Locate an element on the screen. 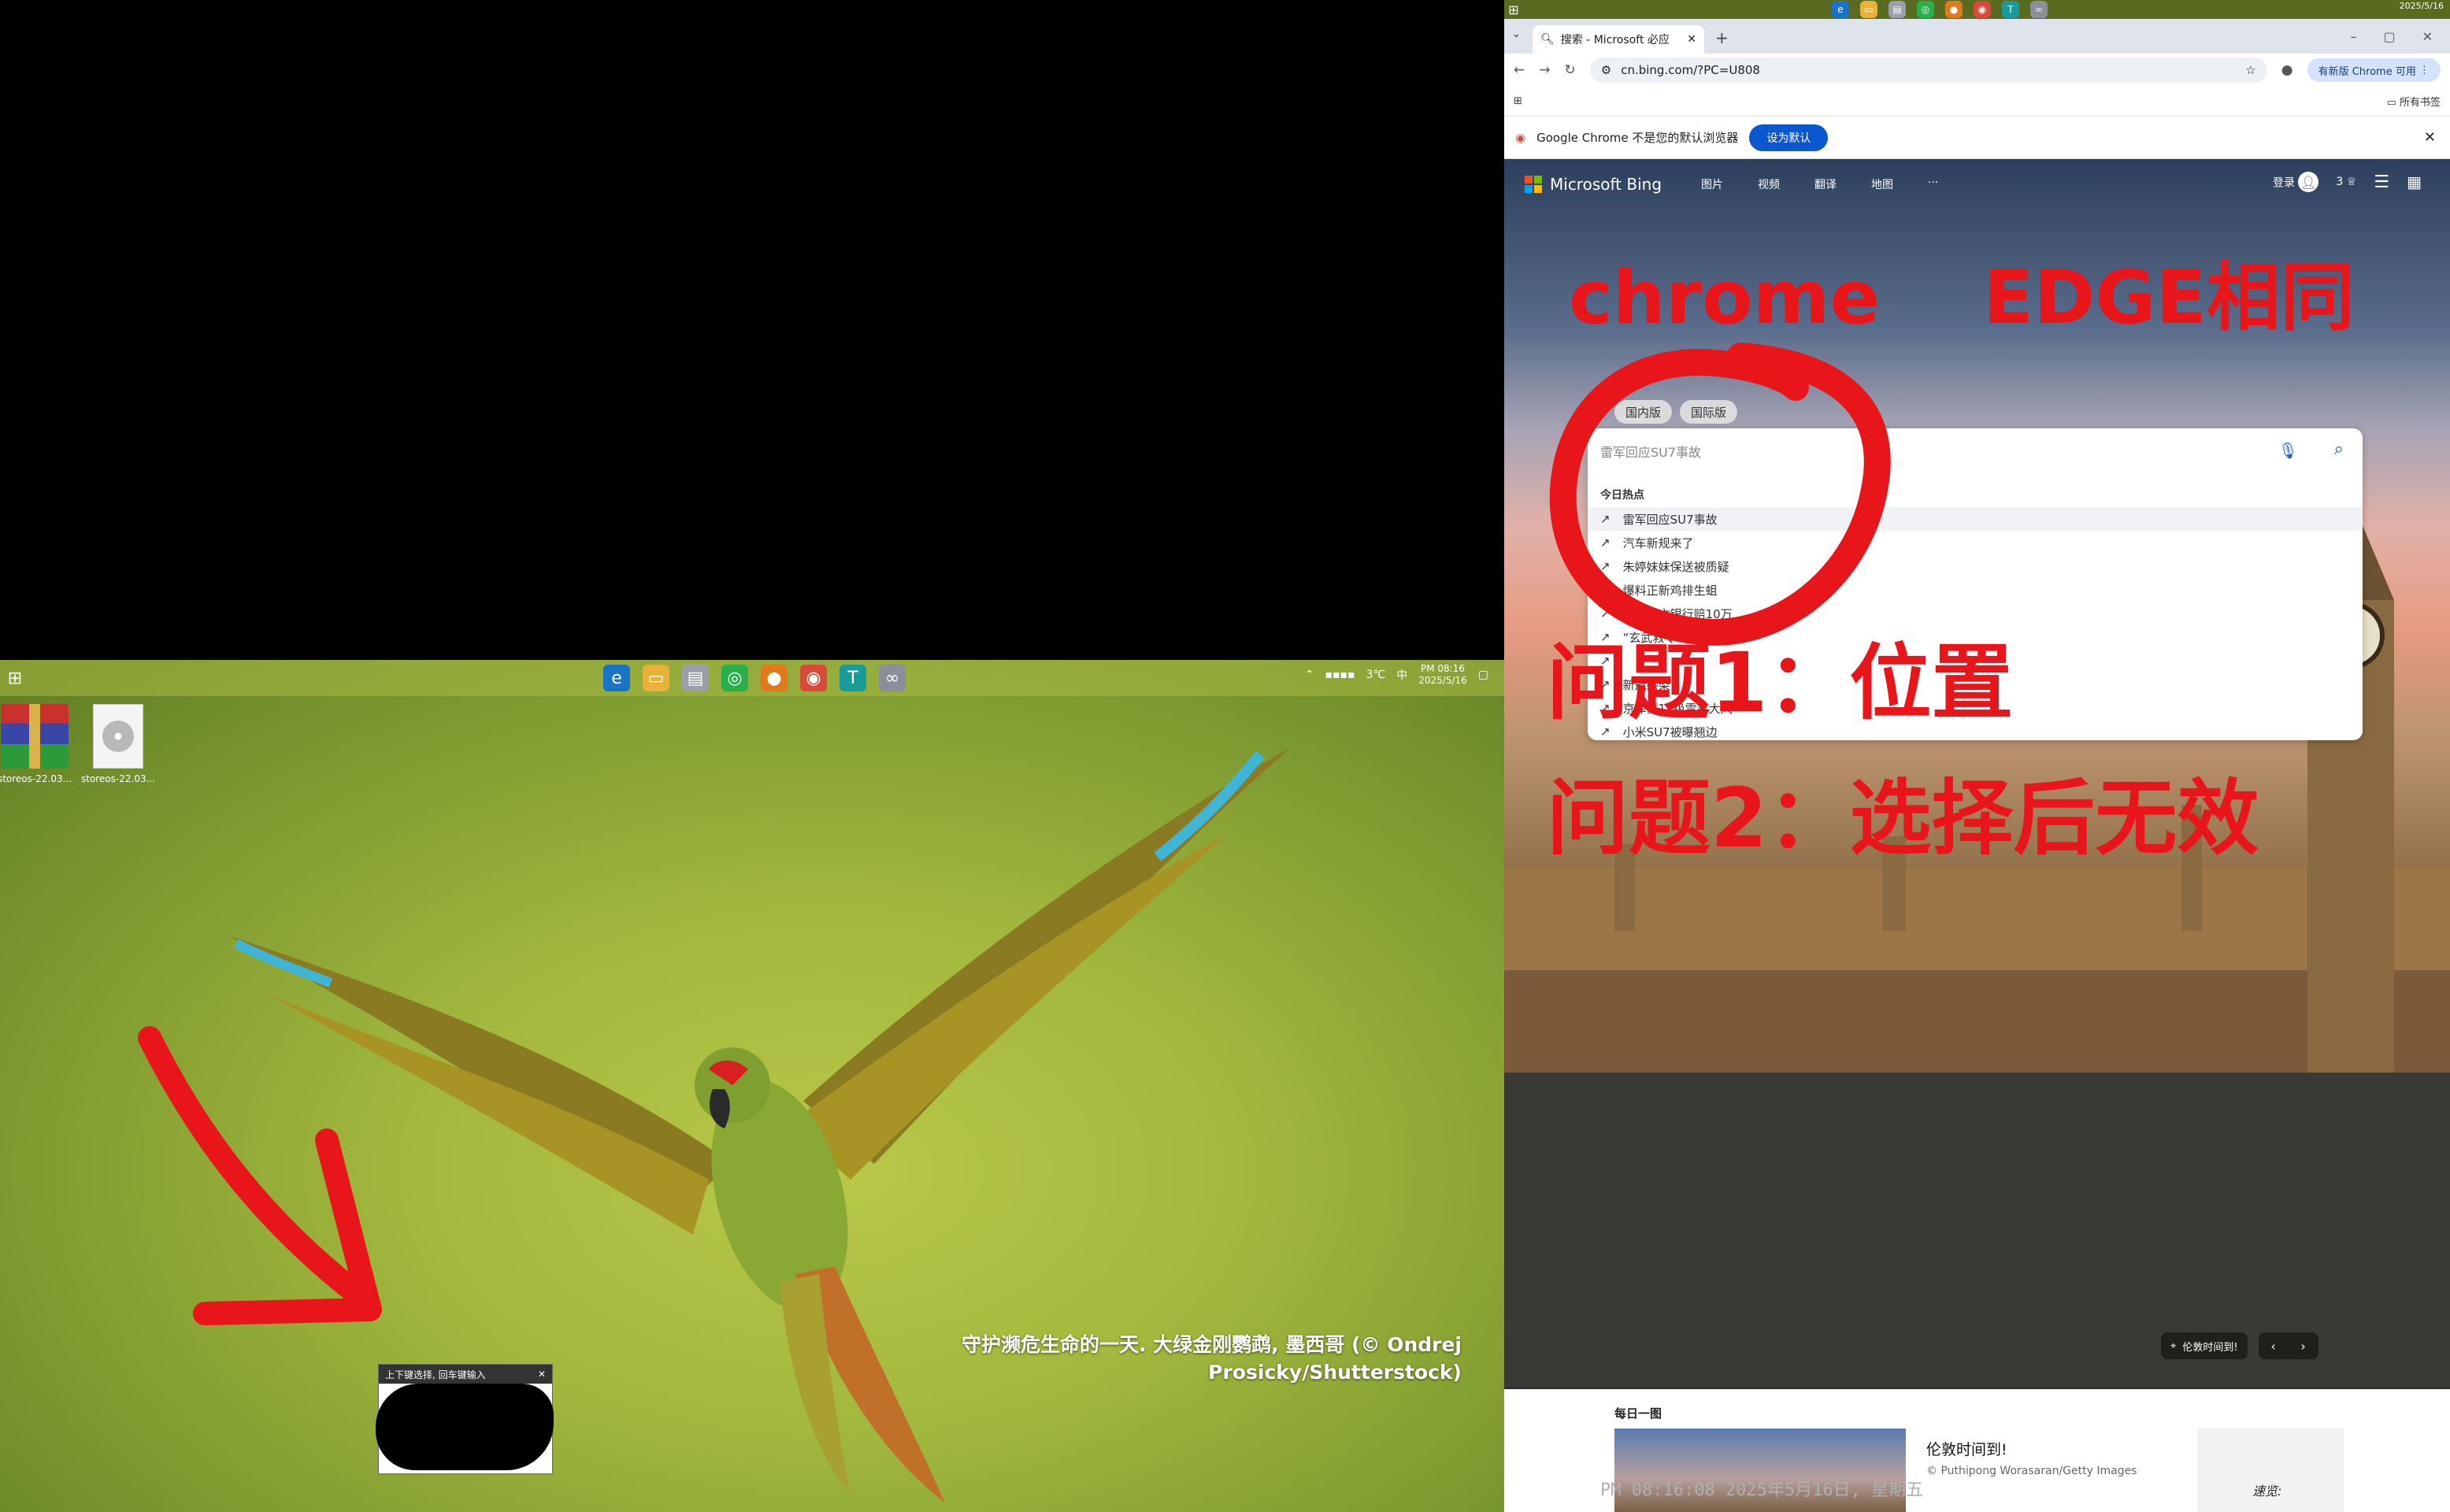 The width and height of the screenshot is (2450, 1512). edge-icon: e is located at coordinates (616, 678).